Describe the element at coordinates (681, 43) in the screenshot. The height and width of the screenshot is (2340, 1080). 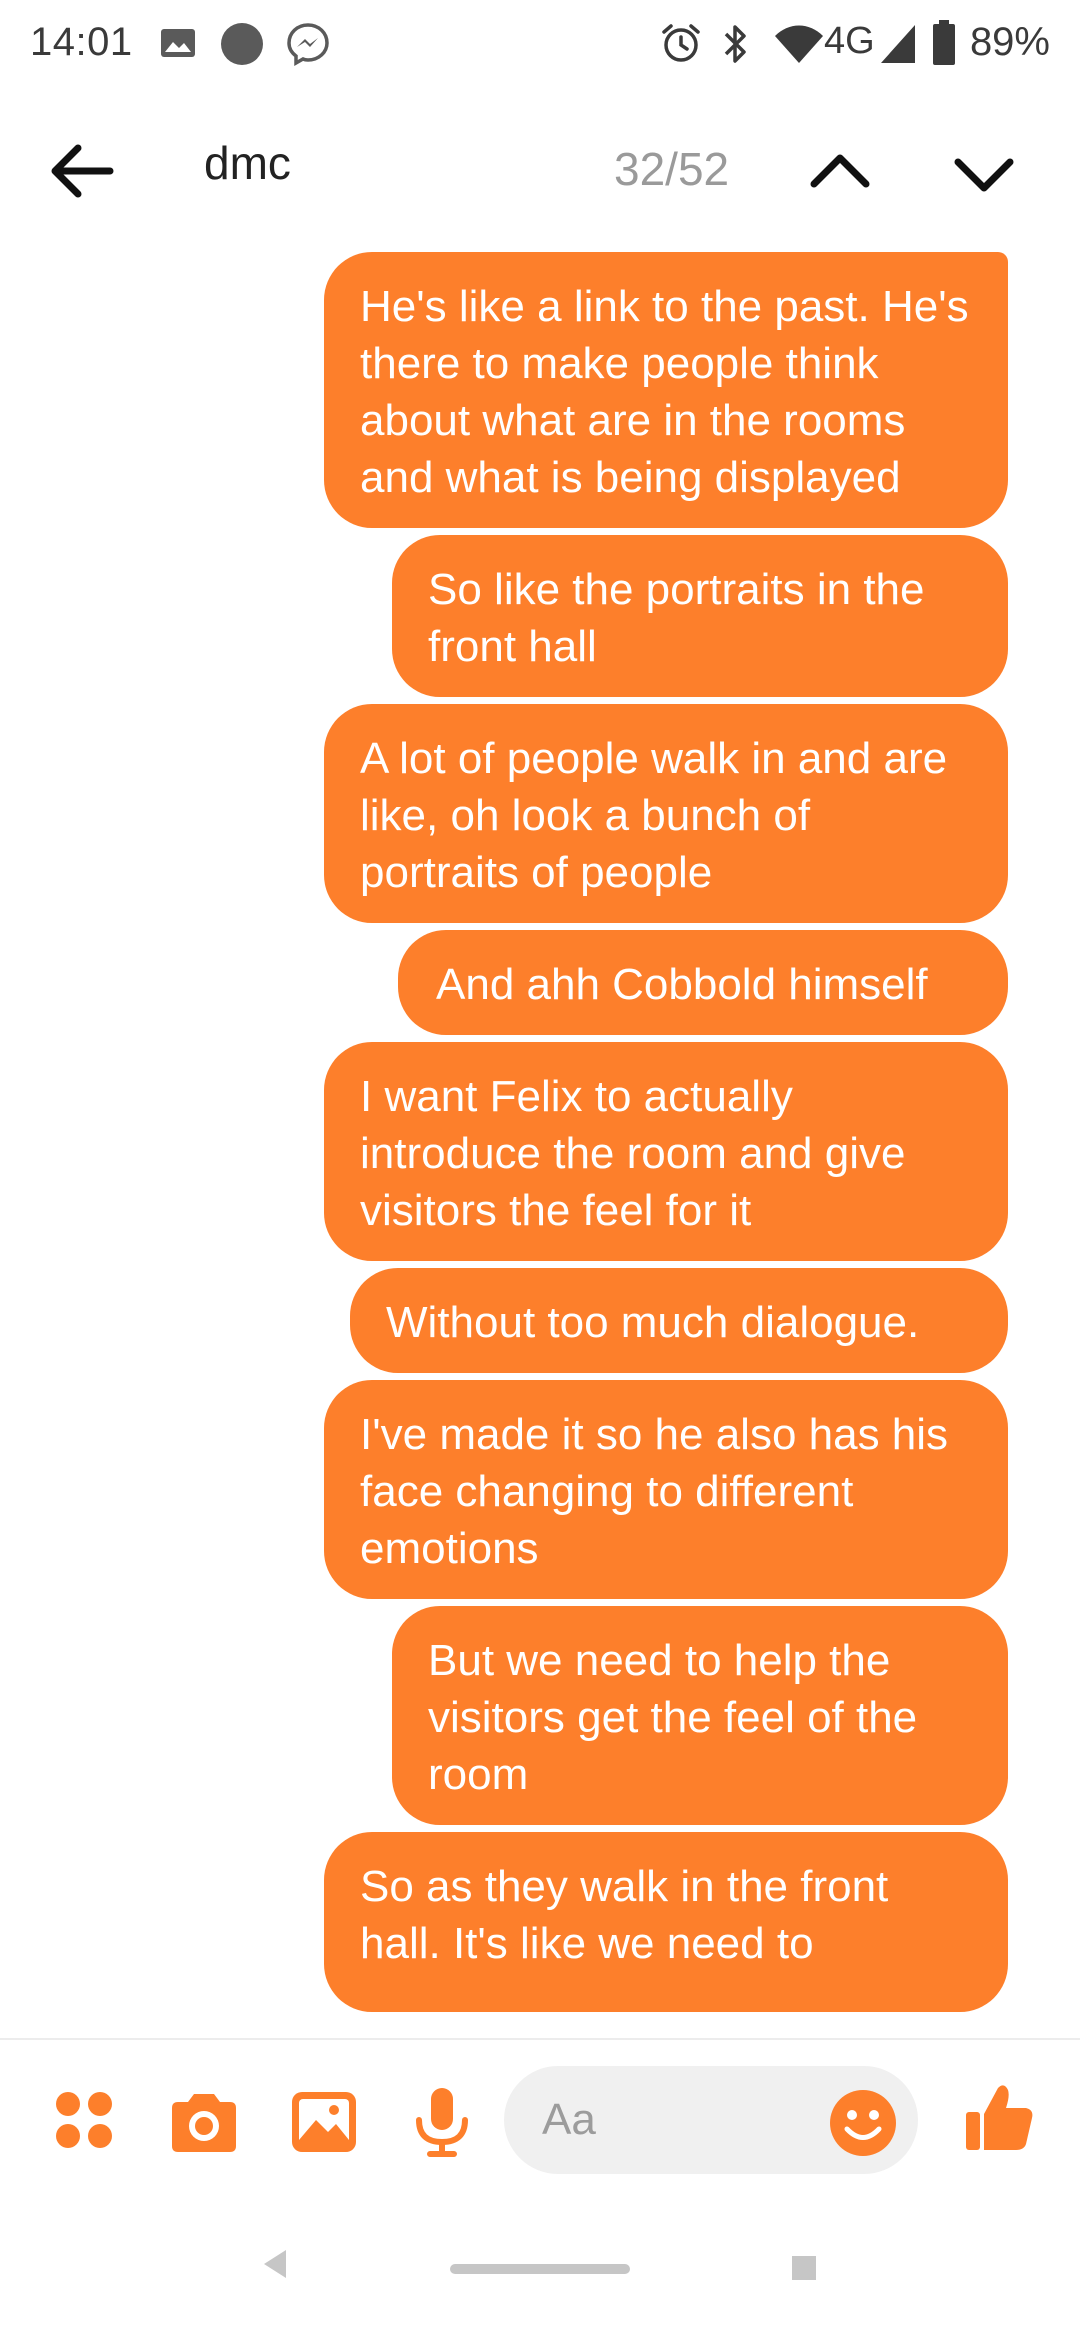
I see `alarm-icon` at that location.